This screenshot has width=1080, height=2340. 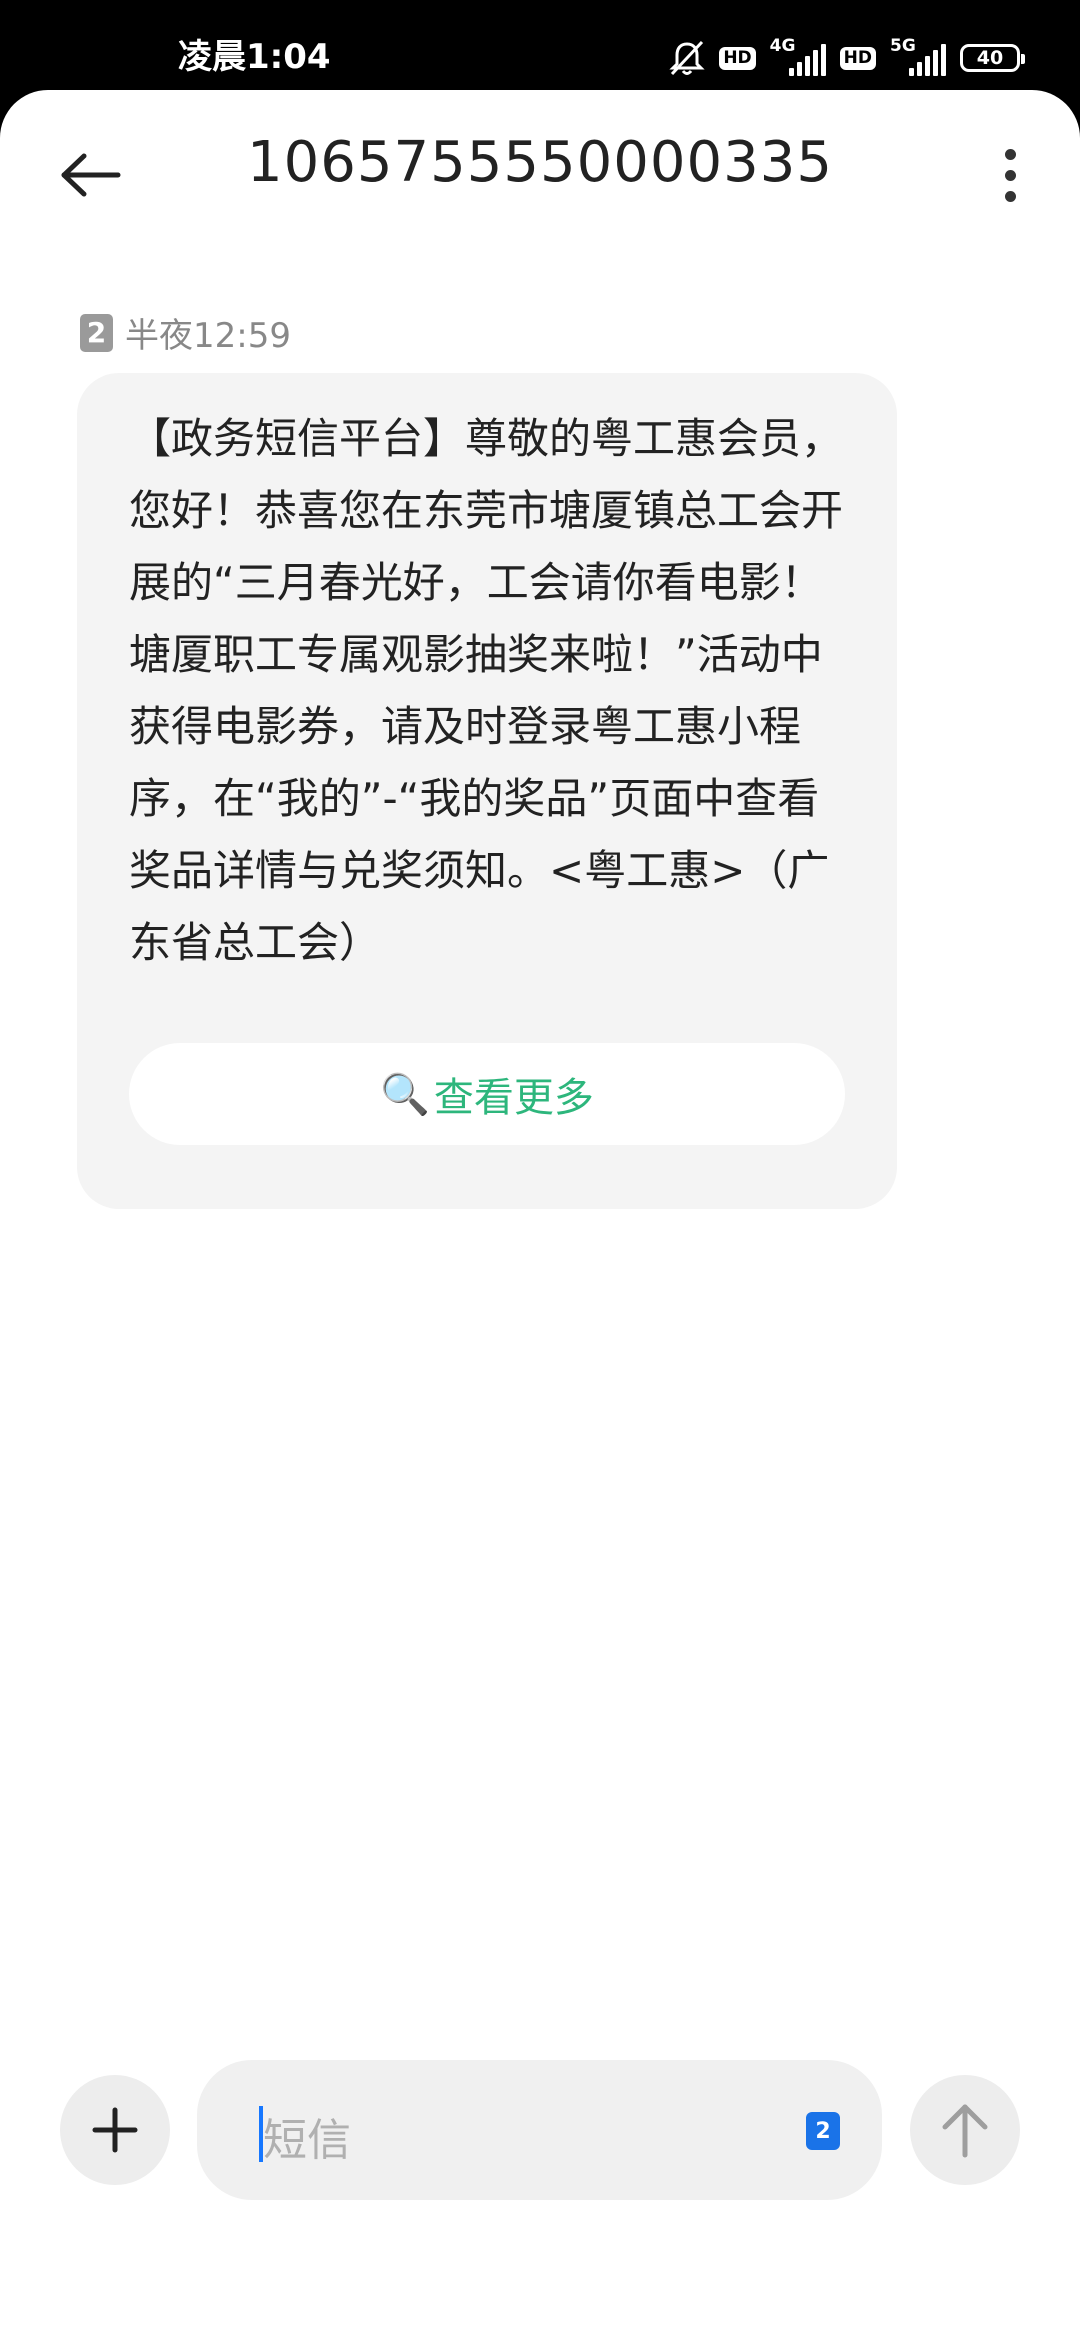 I want to click on signal-5g-icon: 5G, so click(x=918, y=56).